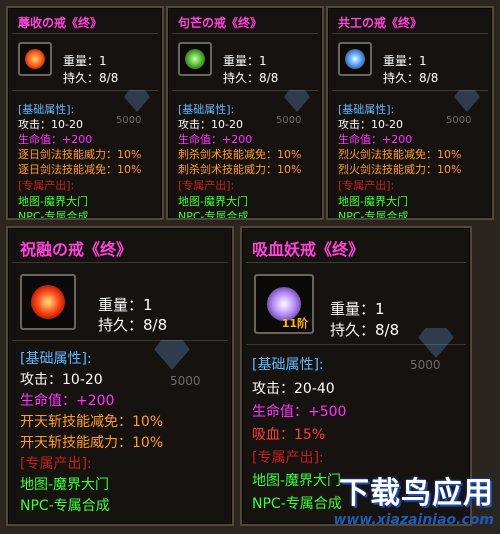 Image resolution: width=500 pixels, height=534 pixels. I want to click on hp-value: +500, so click(327, 412).